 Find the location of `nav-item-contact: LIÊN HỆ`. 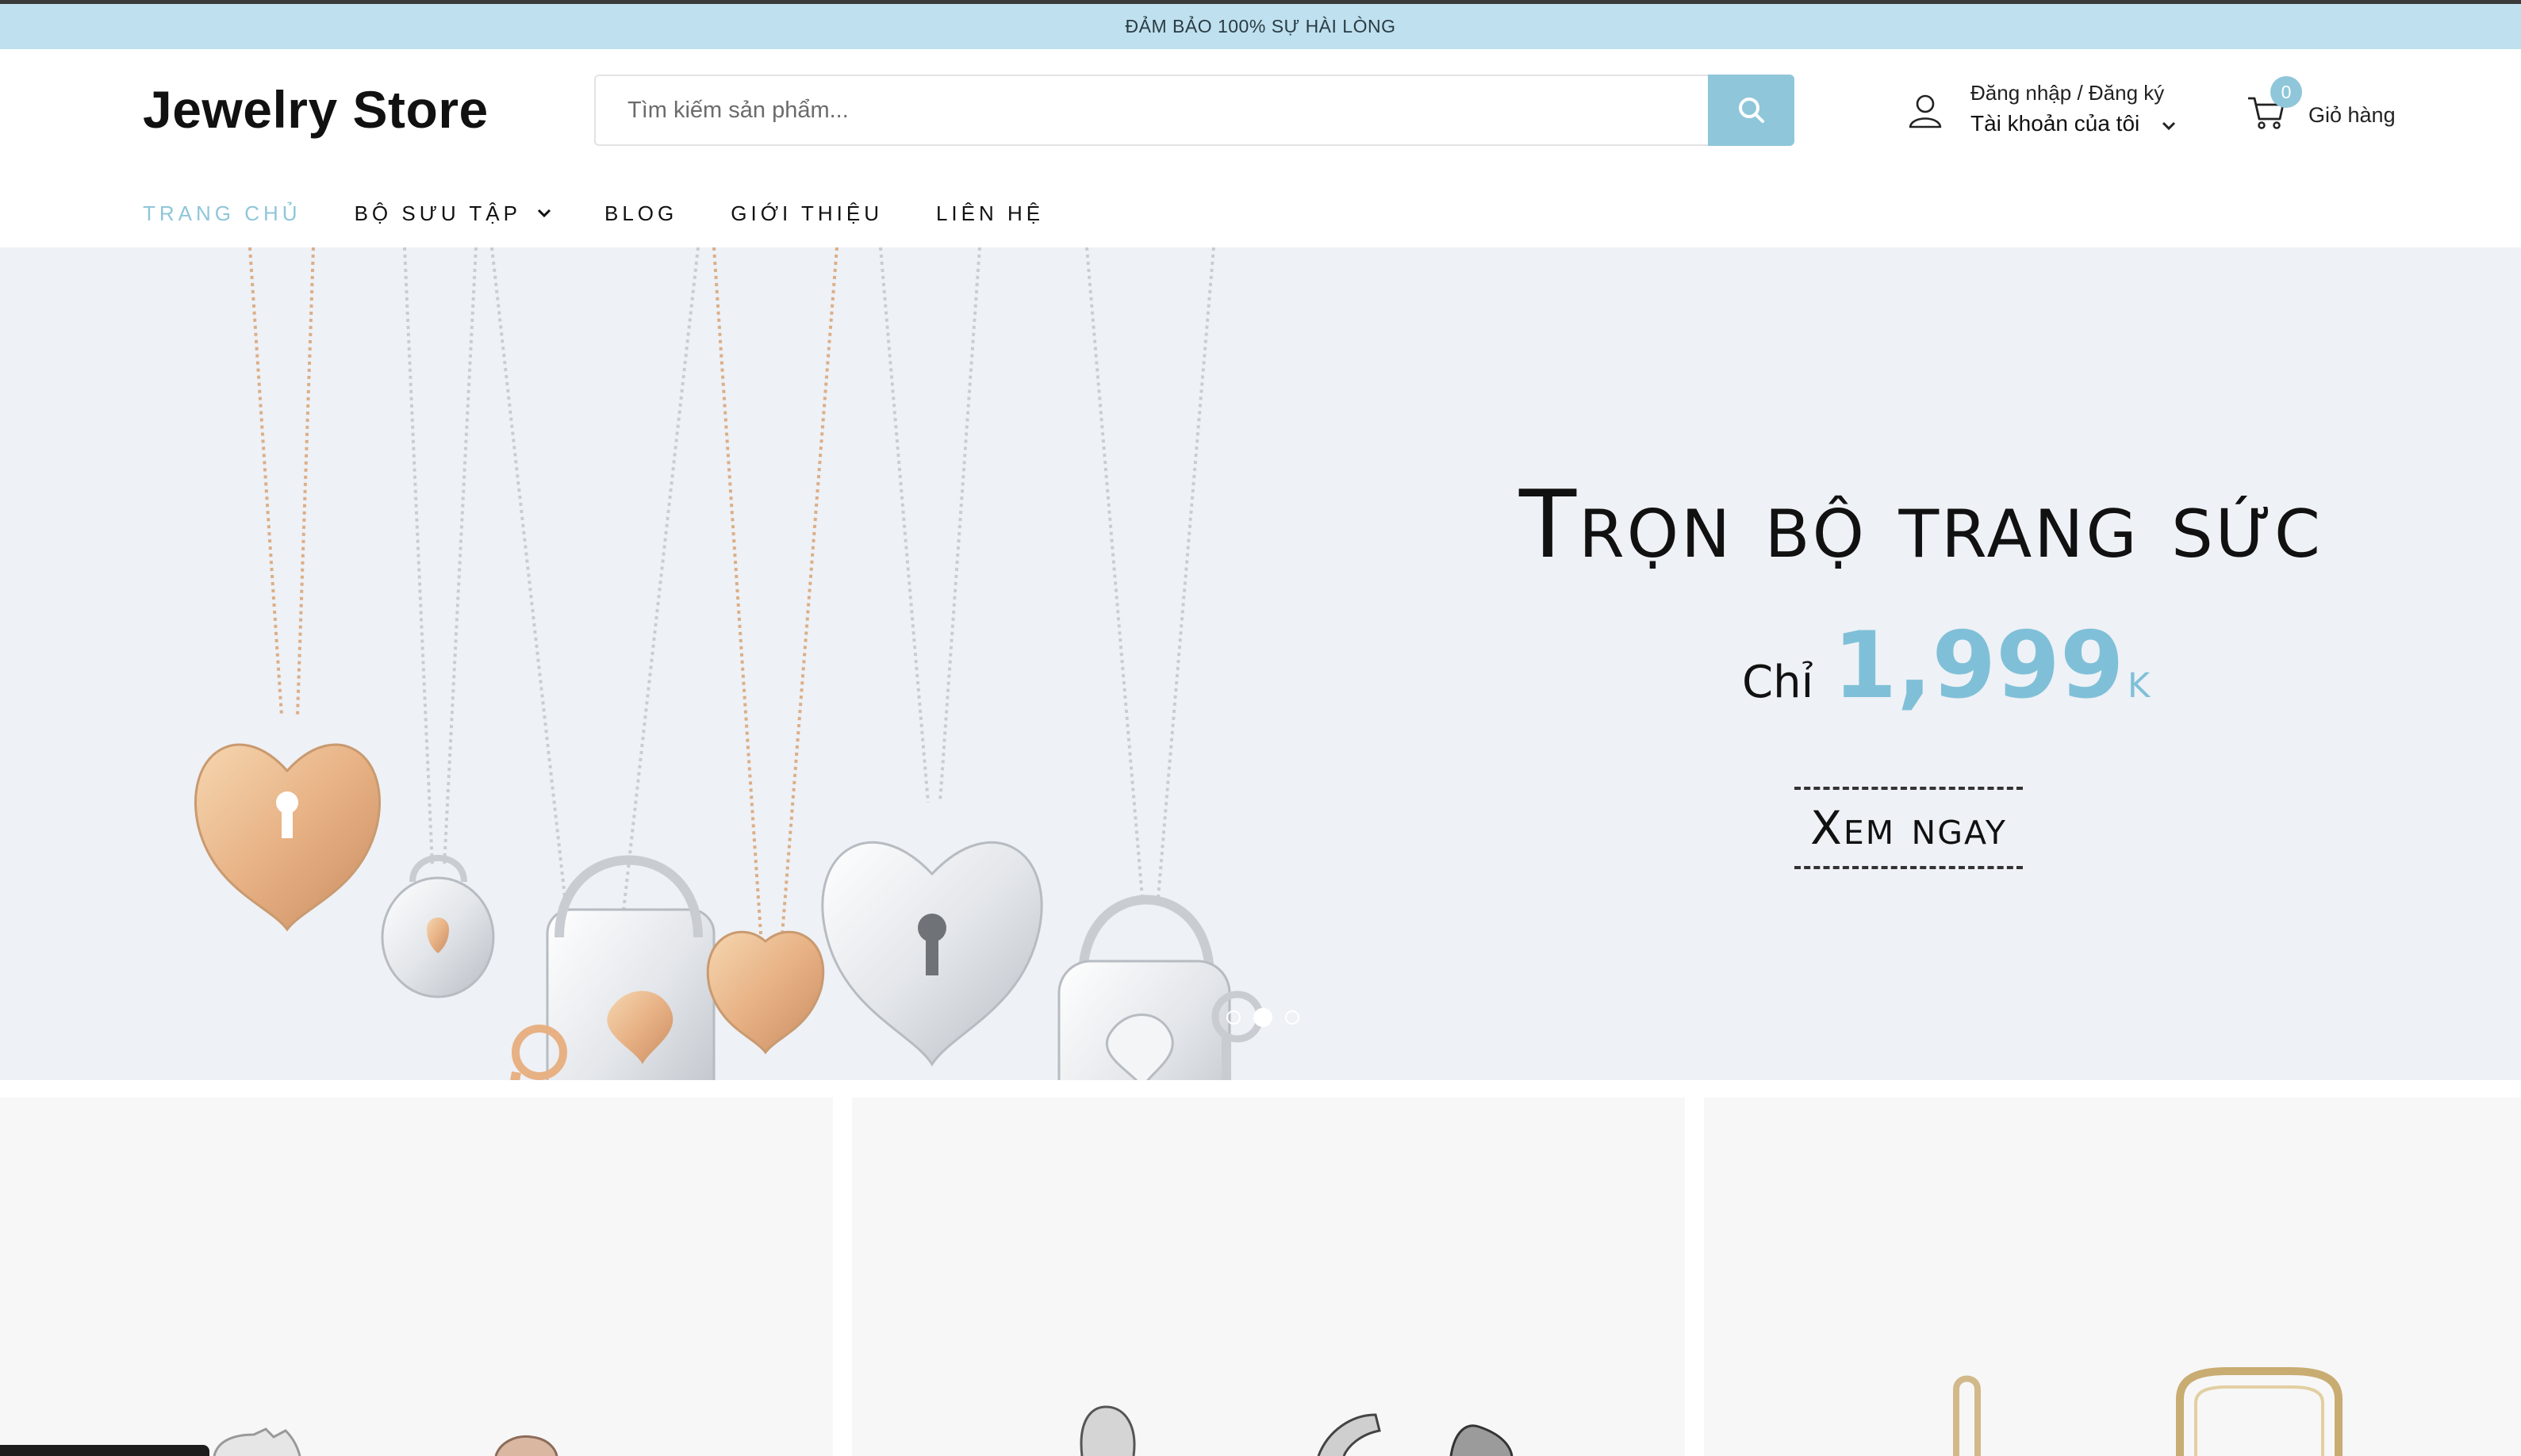

nav-item-contact: LIÊN HỆ is located at coordinates (990, 213).